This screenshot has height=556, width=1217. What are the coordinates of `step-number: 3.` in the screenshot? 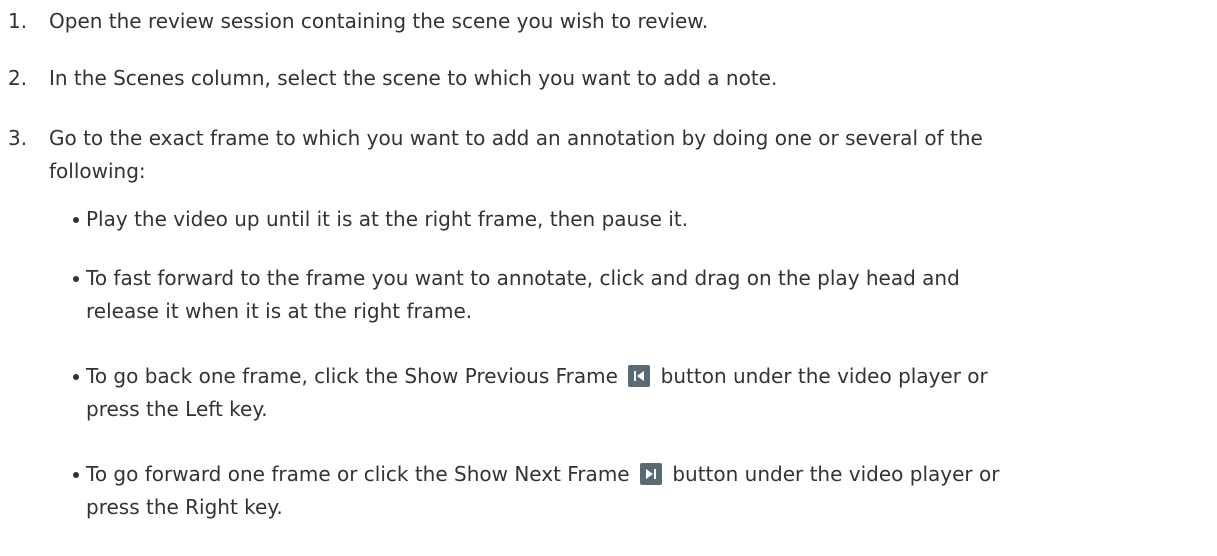 It's located at (18, 138).